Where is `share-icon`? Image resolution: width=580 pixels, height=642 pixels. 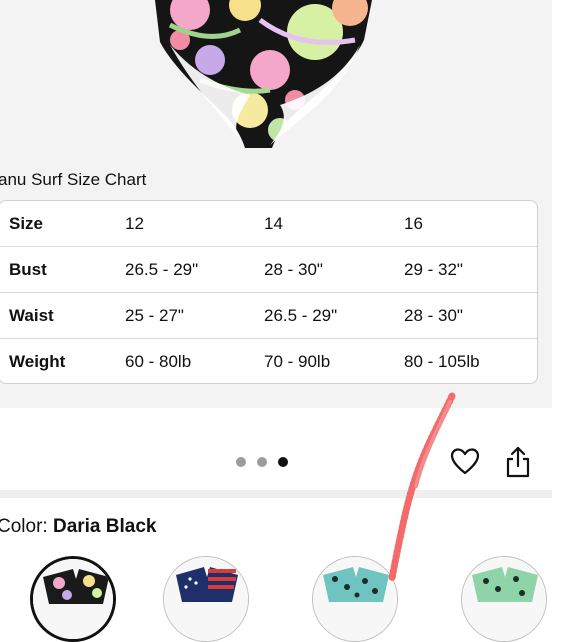 share-icon is located at coordinates (518, 462).